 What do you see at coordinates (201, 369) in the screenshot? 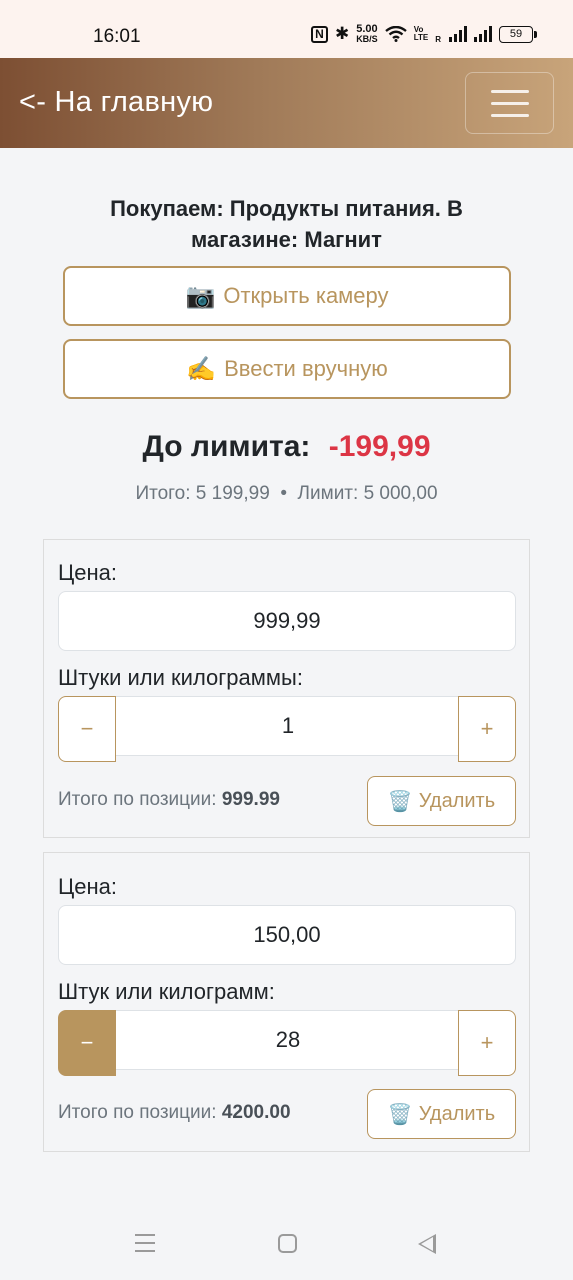
I see `writing-hand-icon: ✍️` at bounding box center [201, 369].